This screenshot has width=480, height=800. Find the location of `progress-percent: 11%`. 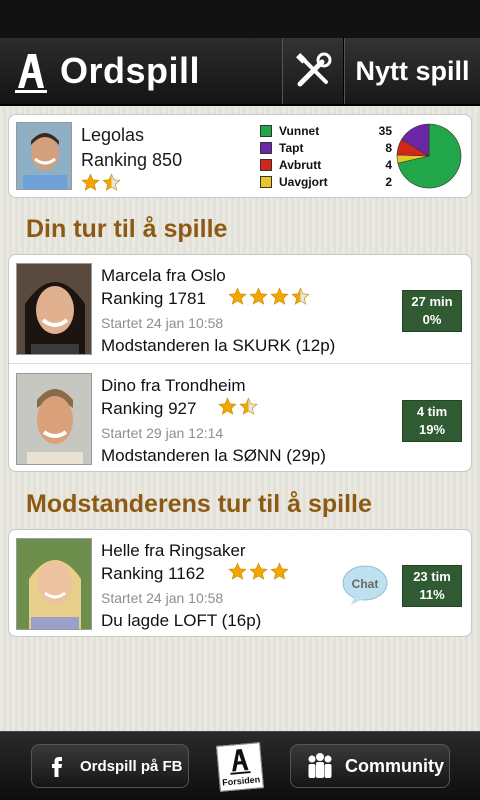

progress-percent: 11% is located at coordinates (432, 594).